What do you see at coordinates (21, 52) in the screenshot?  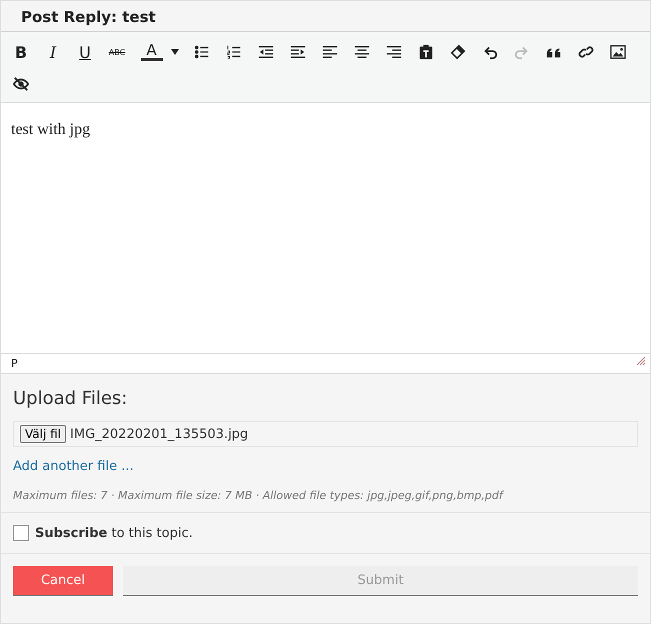 I see `bold-button: B` at bounding box center [21, 52].